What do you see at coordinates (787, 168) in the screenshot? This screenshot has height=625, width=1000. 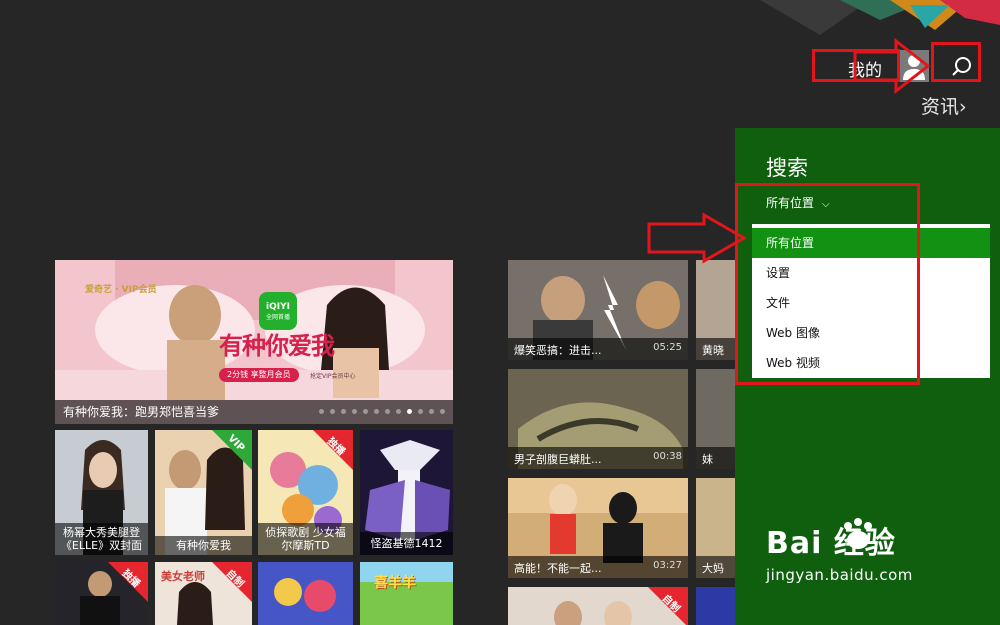 I see `search-pane-title: 搜索` at bounding box center [787, 168].